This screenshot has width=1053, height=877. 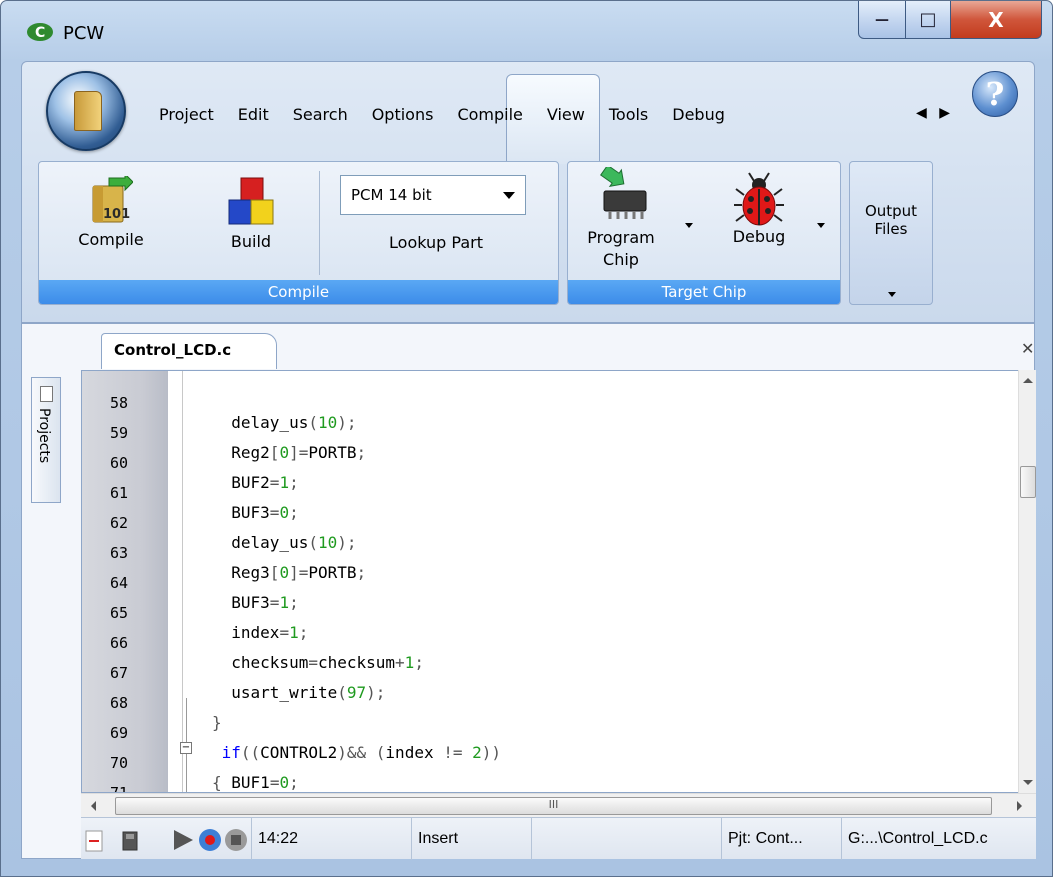 I want to click on record-icon, so click(x=210, y=840).